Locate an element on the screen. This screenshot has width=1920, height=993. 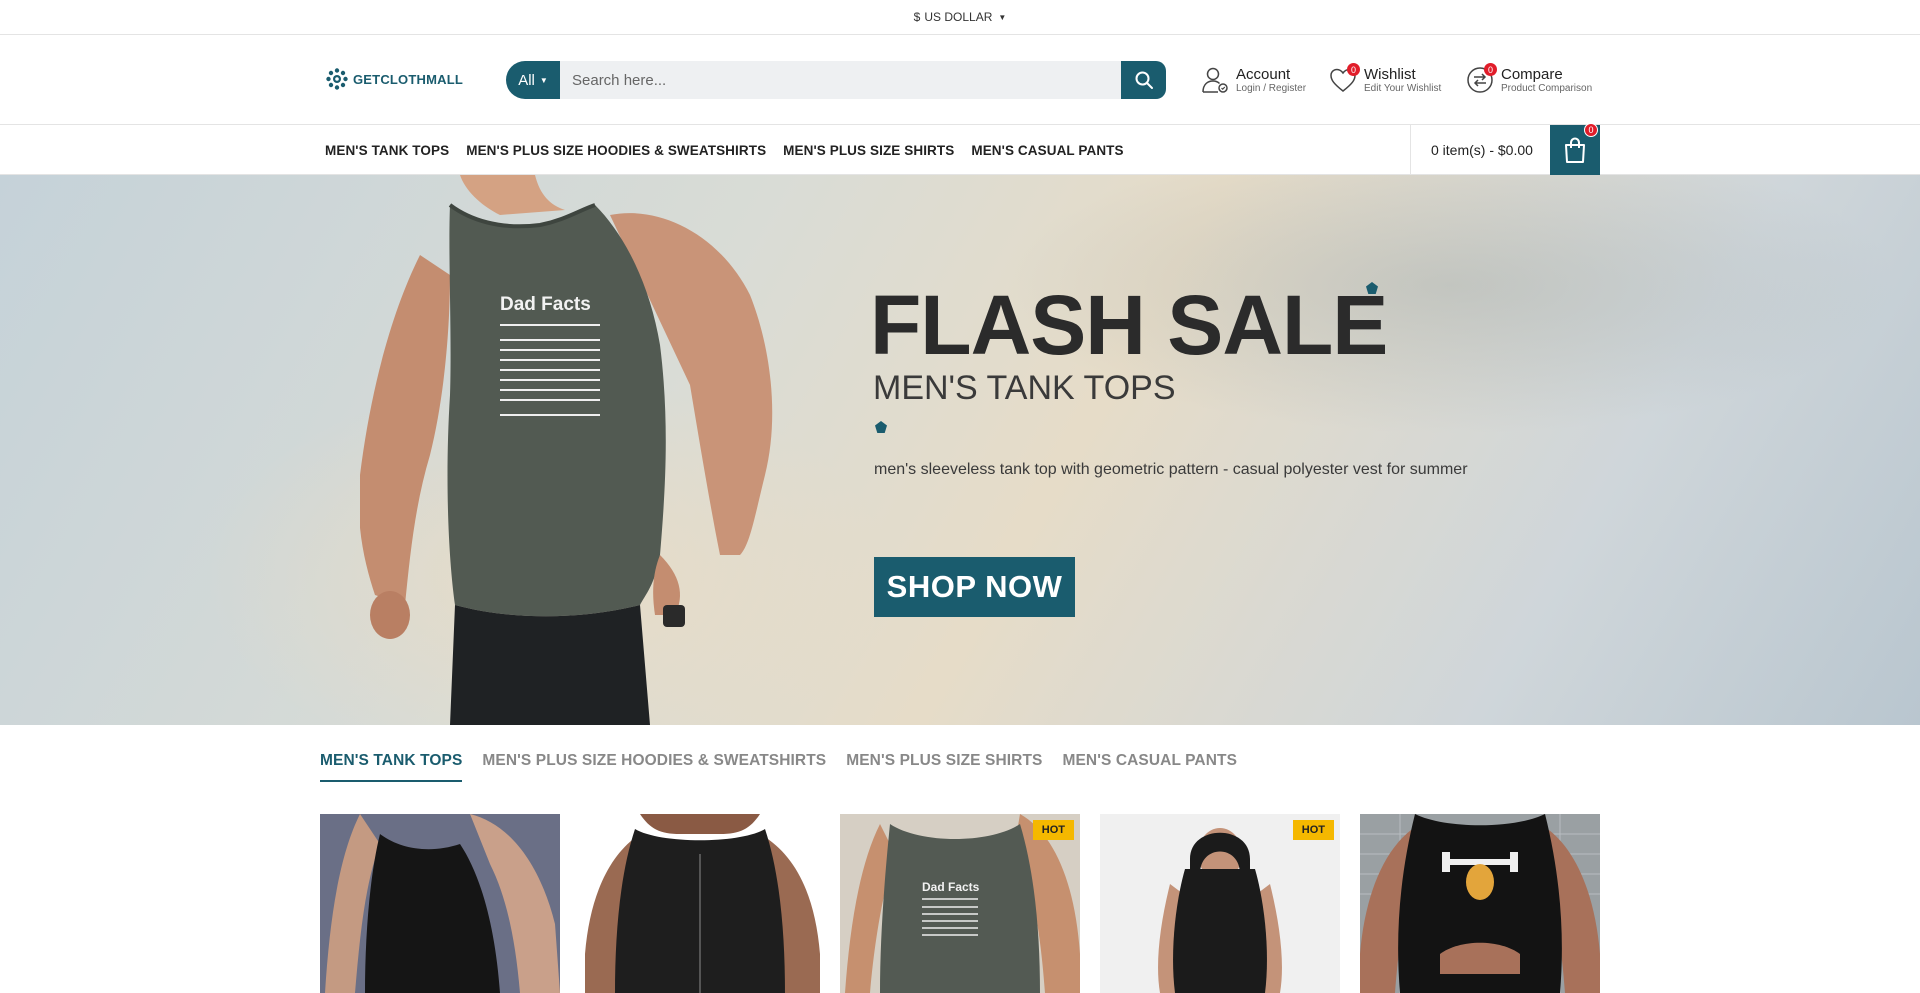
currency-selector: $ US DOLLAR ▼ is located at coordinates (960, 17).